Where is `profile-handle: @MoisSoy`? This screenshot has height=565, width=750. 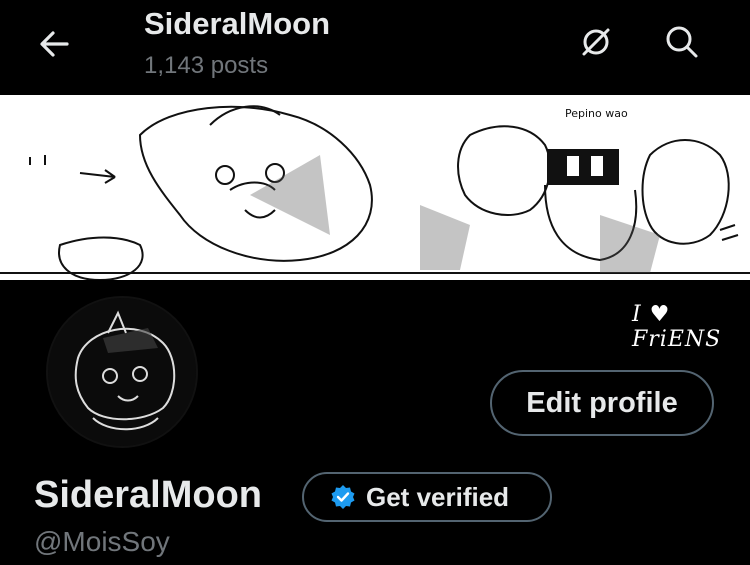 profile-handle: @MoisSoy is located at coordinates (102, 541).